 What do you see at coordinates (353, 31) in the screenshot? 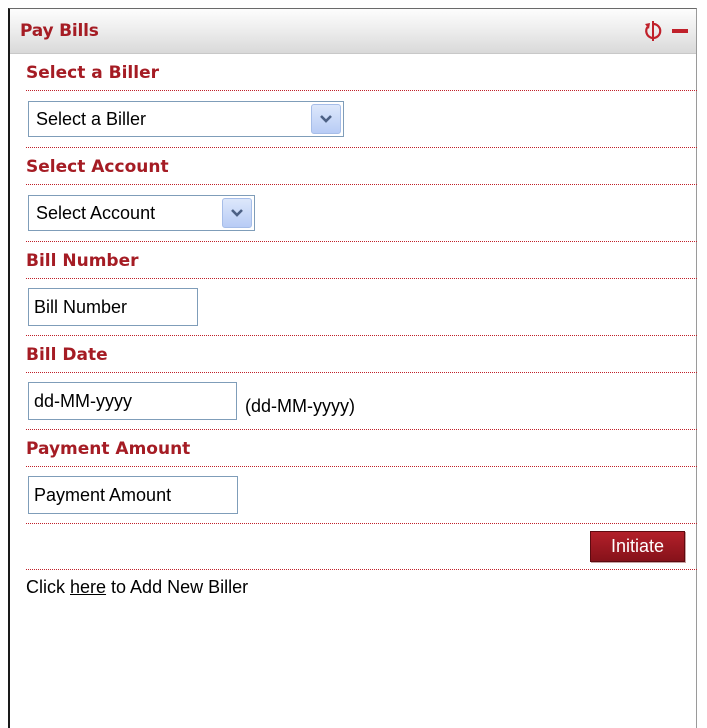
I see `widget-header: Pay Bills` at bounding box center [353, 31].